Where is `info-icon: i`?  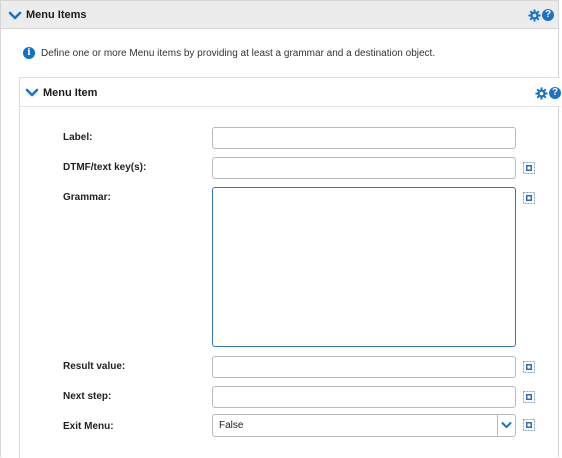
info-icon: i is located at coordinates (29, 53).